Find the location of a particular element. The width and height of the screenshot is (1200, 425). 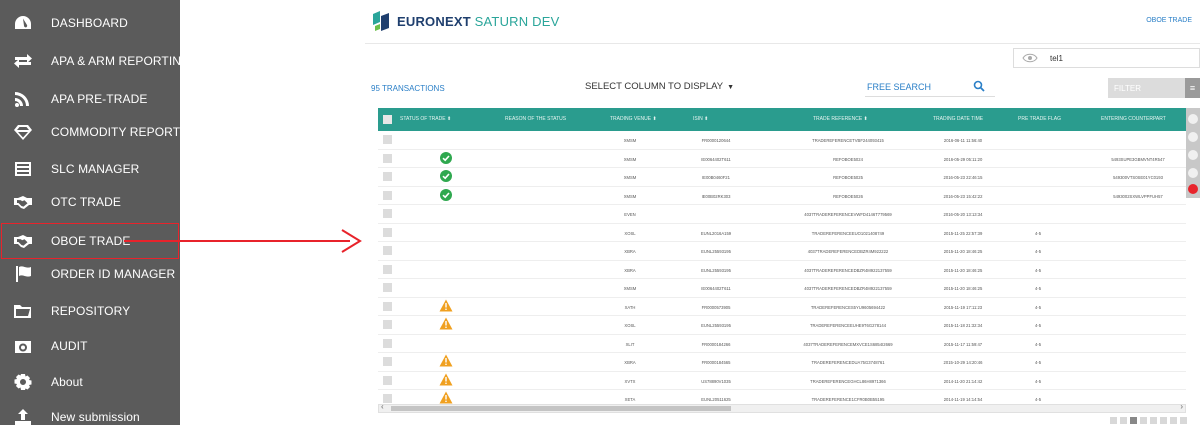

camera-icon is located at coordinates (23, 346).